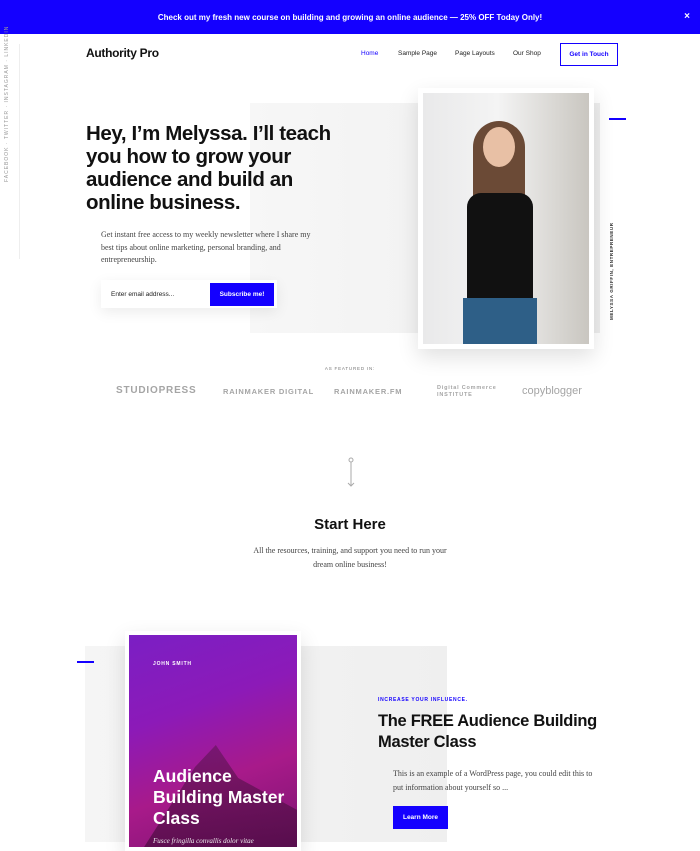 This screenshot has height=851, width=700. What do you see at coordinates (500, 321) in the screenshot?
I see `person-jeans` at bounding box center [500, 321].